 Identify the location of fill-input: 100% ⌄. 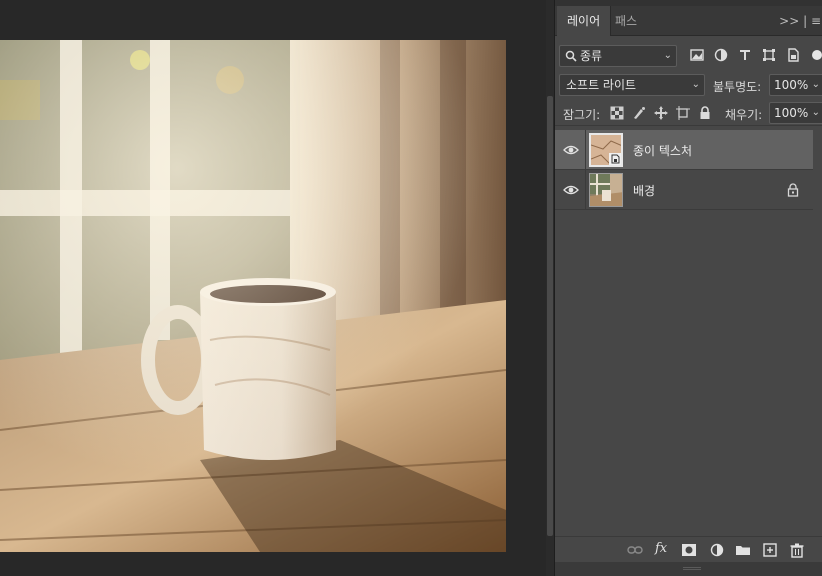
(795, 113).